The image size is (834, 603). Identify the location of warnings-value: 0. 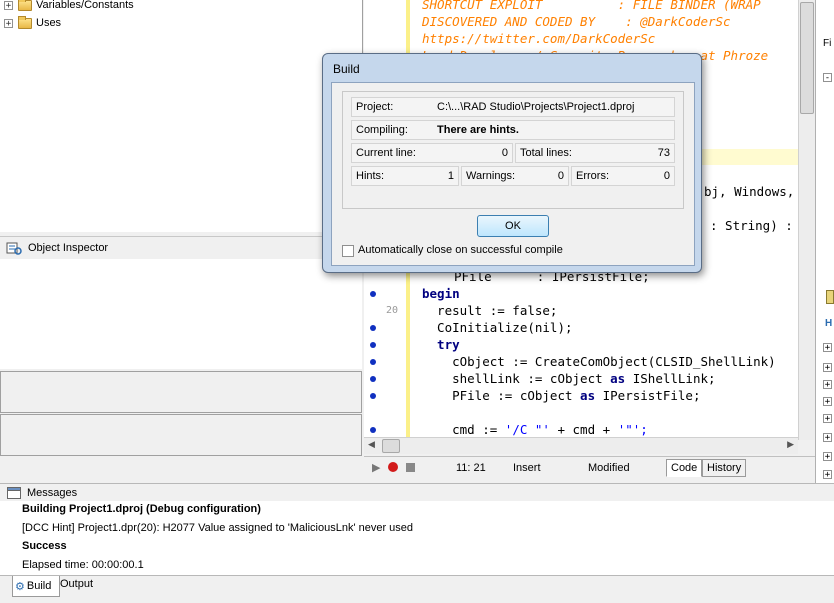
(560, 176).